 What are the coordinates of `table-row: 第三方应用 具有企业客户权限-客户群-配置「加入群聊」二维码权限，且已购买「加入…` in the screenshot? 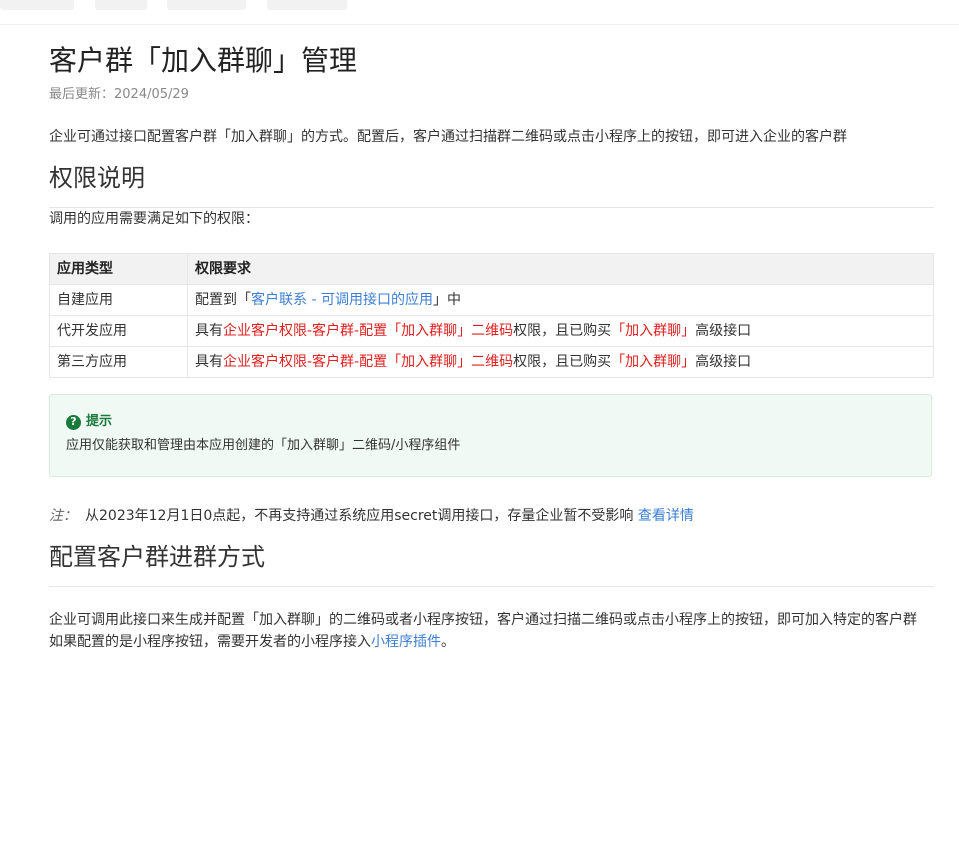 It's located at (491, 362).